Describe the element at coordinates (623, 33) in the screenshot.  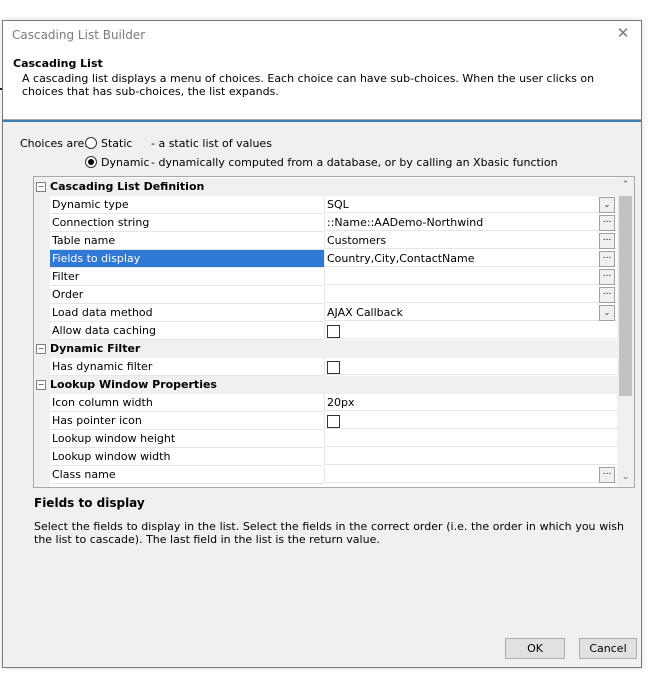
I see `close-icon: ✕` at that location.